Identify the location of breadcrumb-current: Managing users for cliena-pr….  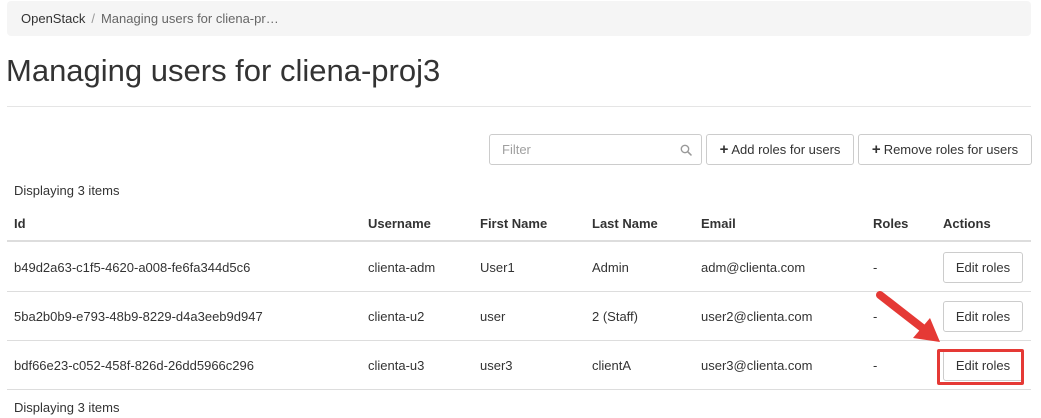
(189, 18).